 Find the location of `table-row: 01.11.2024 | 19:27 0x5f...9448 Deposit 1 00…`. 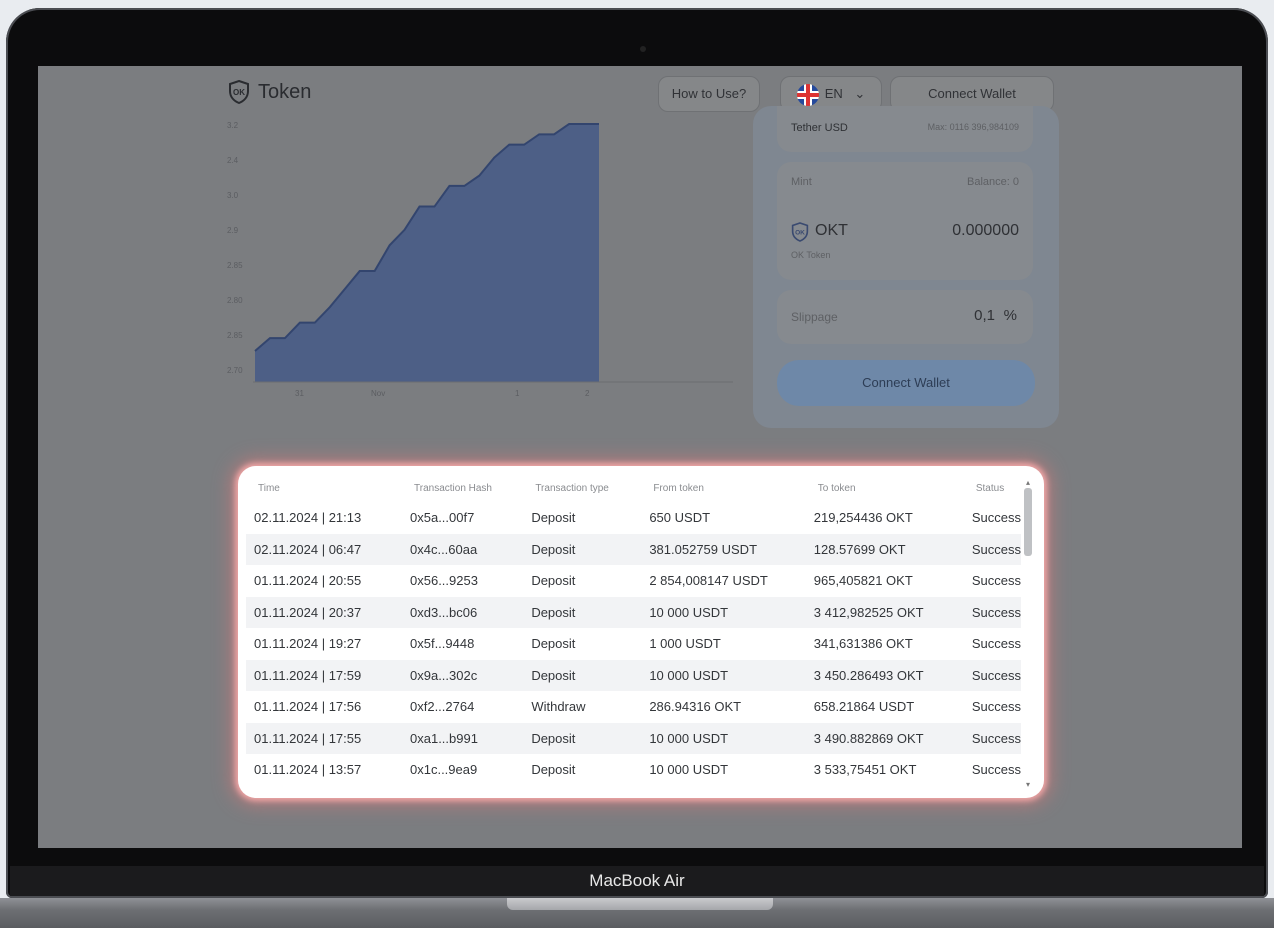

table-row: 01.11.2024 | 19:27 0x5f...9448 Deposit 1 00… is located at coordinates (633, 644).